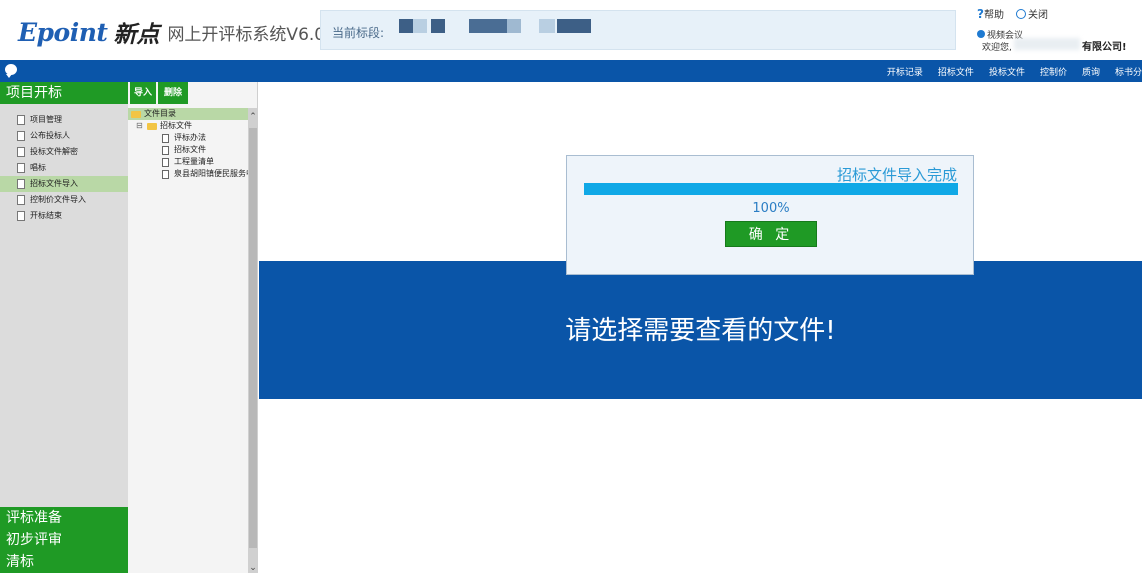 This screenshot has height=573, width=1142. I want to click on tree-file-label: 评标办法, so click(190, 137).